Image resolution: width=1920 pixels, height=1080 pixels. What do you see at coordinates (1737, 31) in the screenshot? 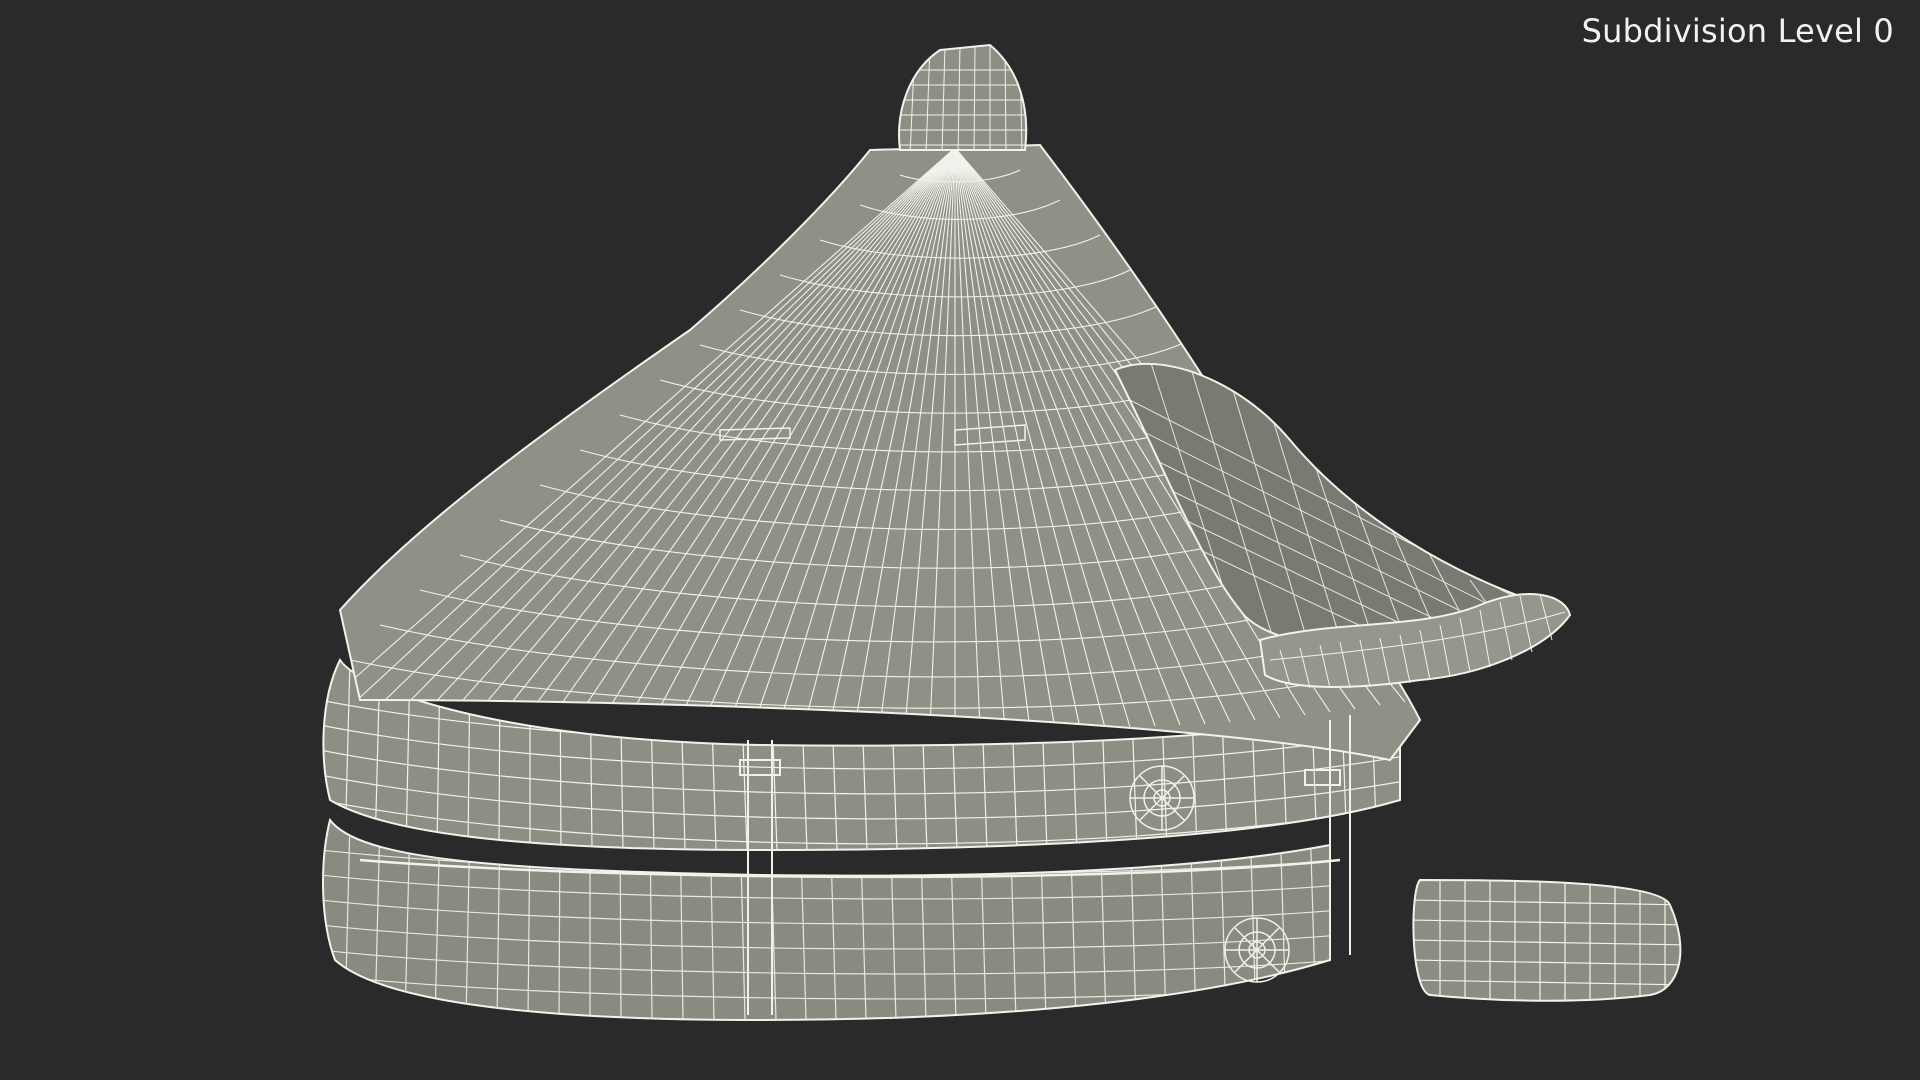
I see `subdivision-level-label: Subdivision Level 0` at bounding box center [1737, 31].